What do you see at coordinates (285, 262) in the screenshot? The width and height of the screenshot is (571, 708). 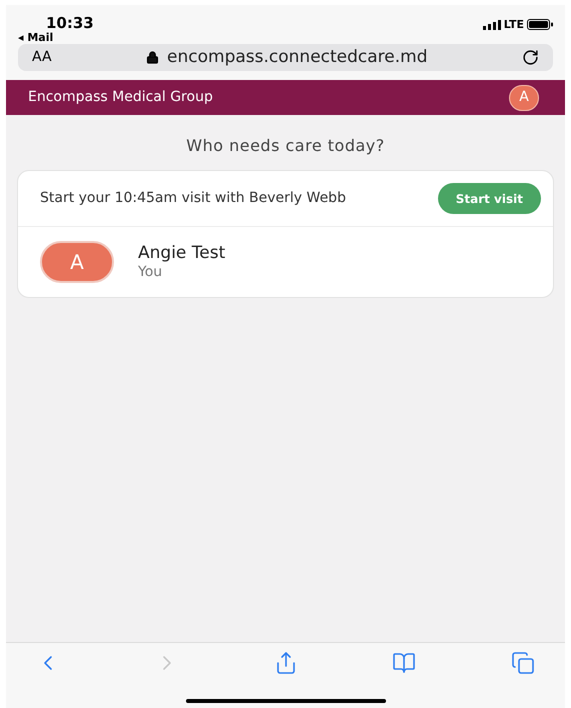 I see `patient-row: A Angie Test You` at bounding box center [285, 262].